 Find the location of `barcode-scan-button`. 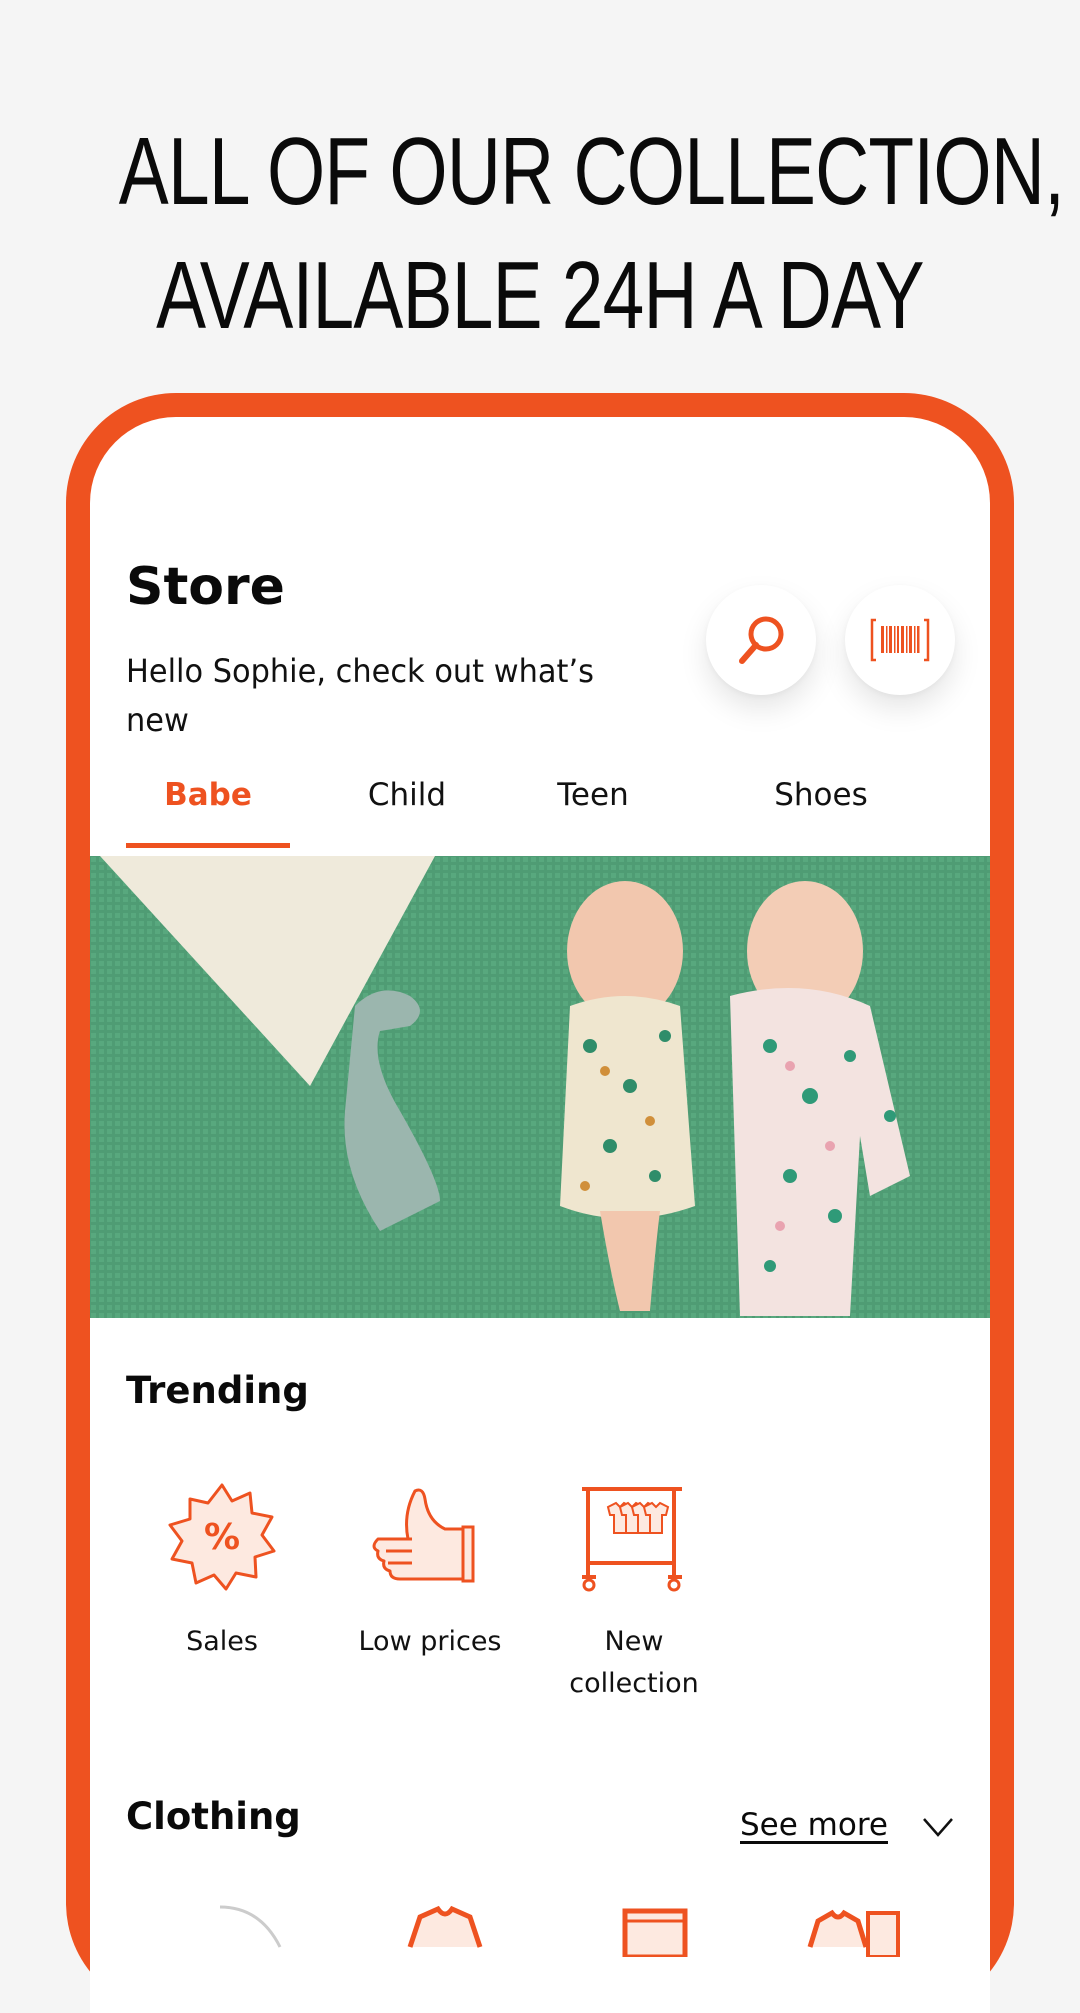

barcode-scan-button is located at coordinates (900, 640).